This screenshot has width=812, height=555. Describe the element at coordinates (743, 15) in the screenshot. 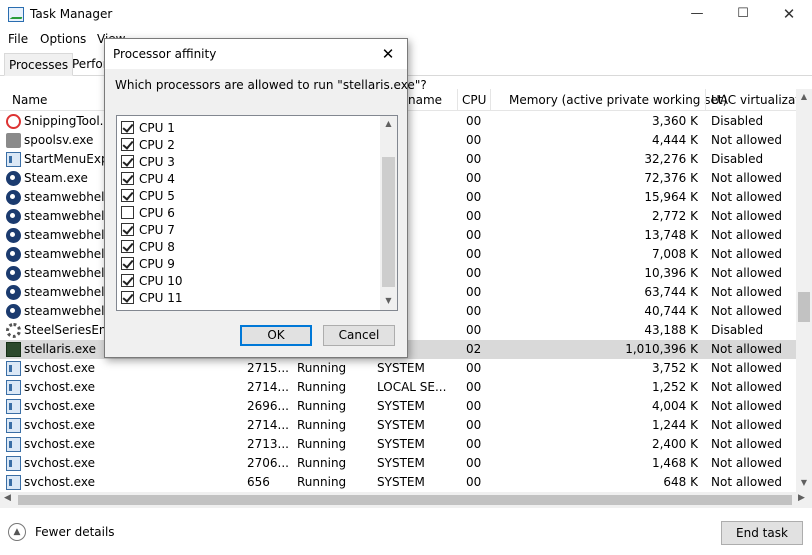

I see `maximize-button: ☐` at that location.